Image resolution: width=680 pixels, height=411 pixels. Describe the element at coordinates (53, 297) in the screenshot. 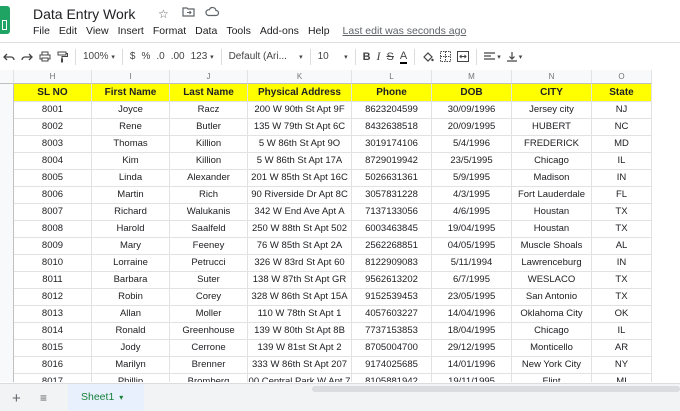

I see `table-cell: 8012` at that location.